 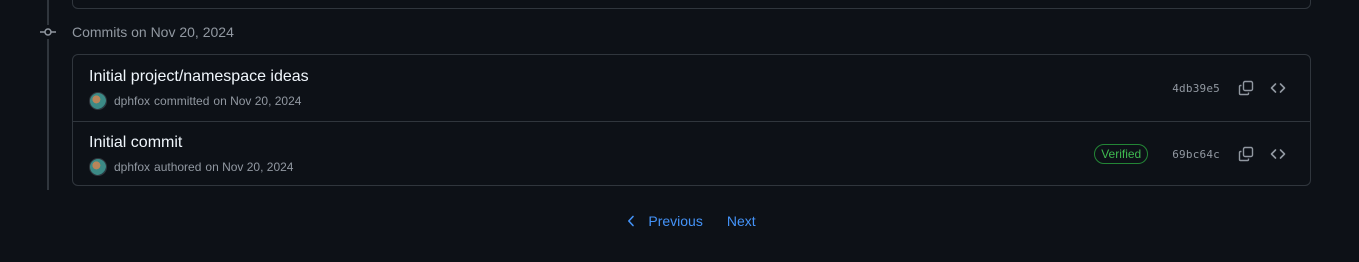 What do you see at coordinates (153, 32) in the screenshot?
I see `commit-group-heading: Commits on Nov 20, 2024` at bounding box center [153, 32].